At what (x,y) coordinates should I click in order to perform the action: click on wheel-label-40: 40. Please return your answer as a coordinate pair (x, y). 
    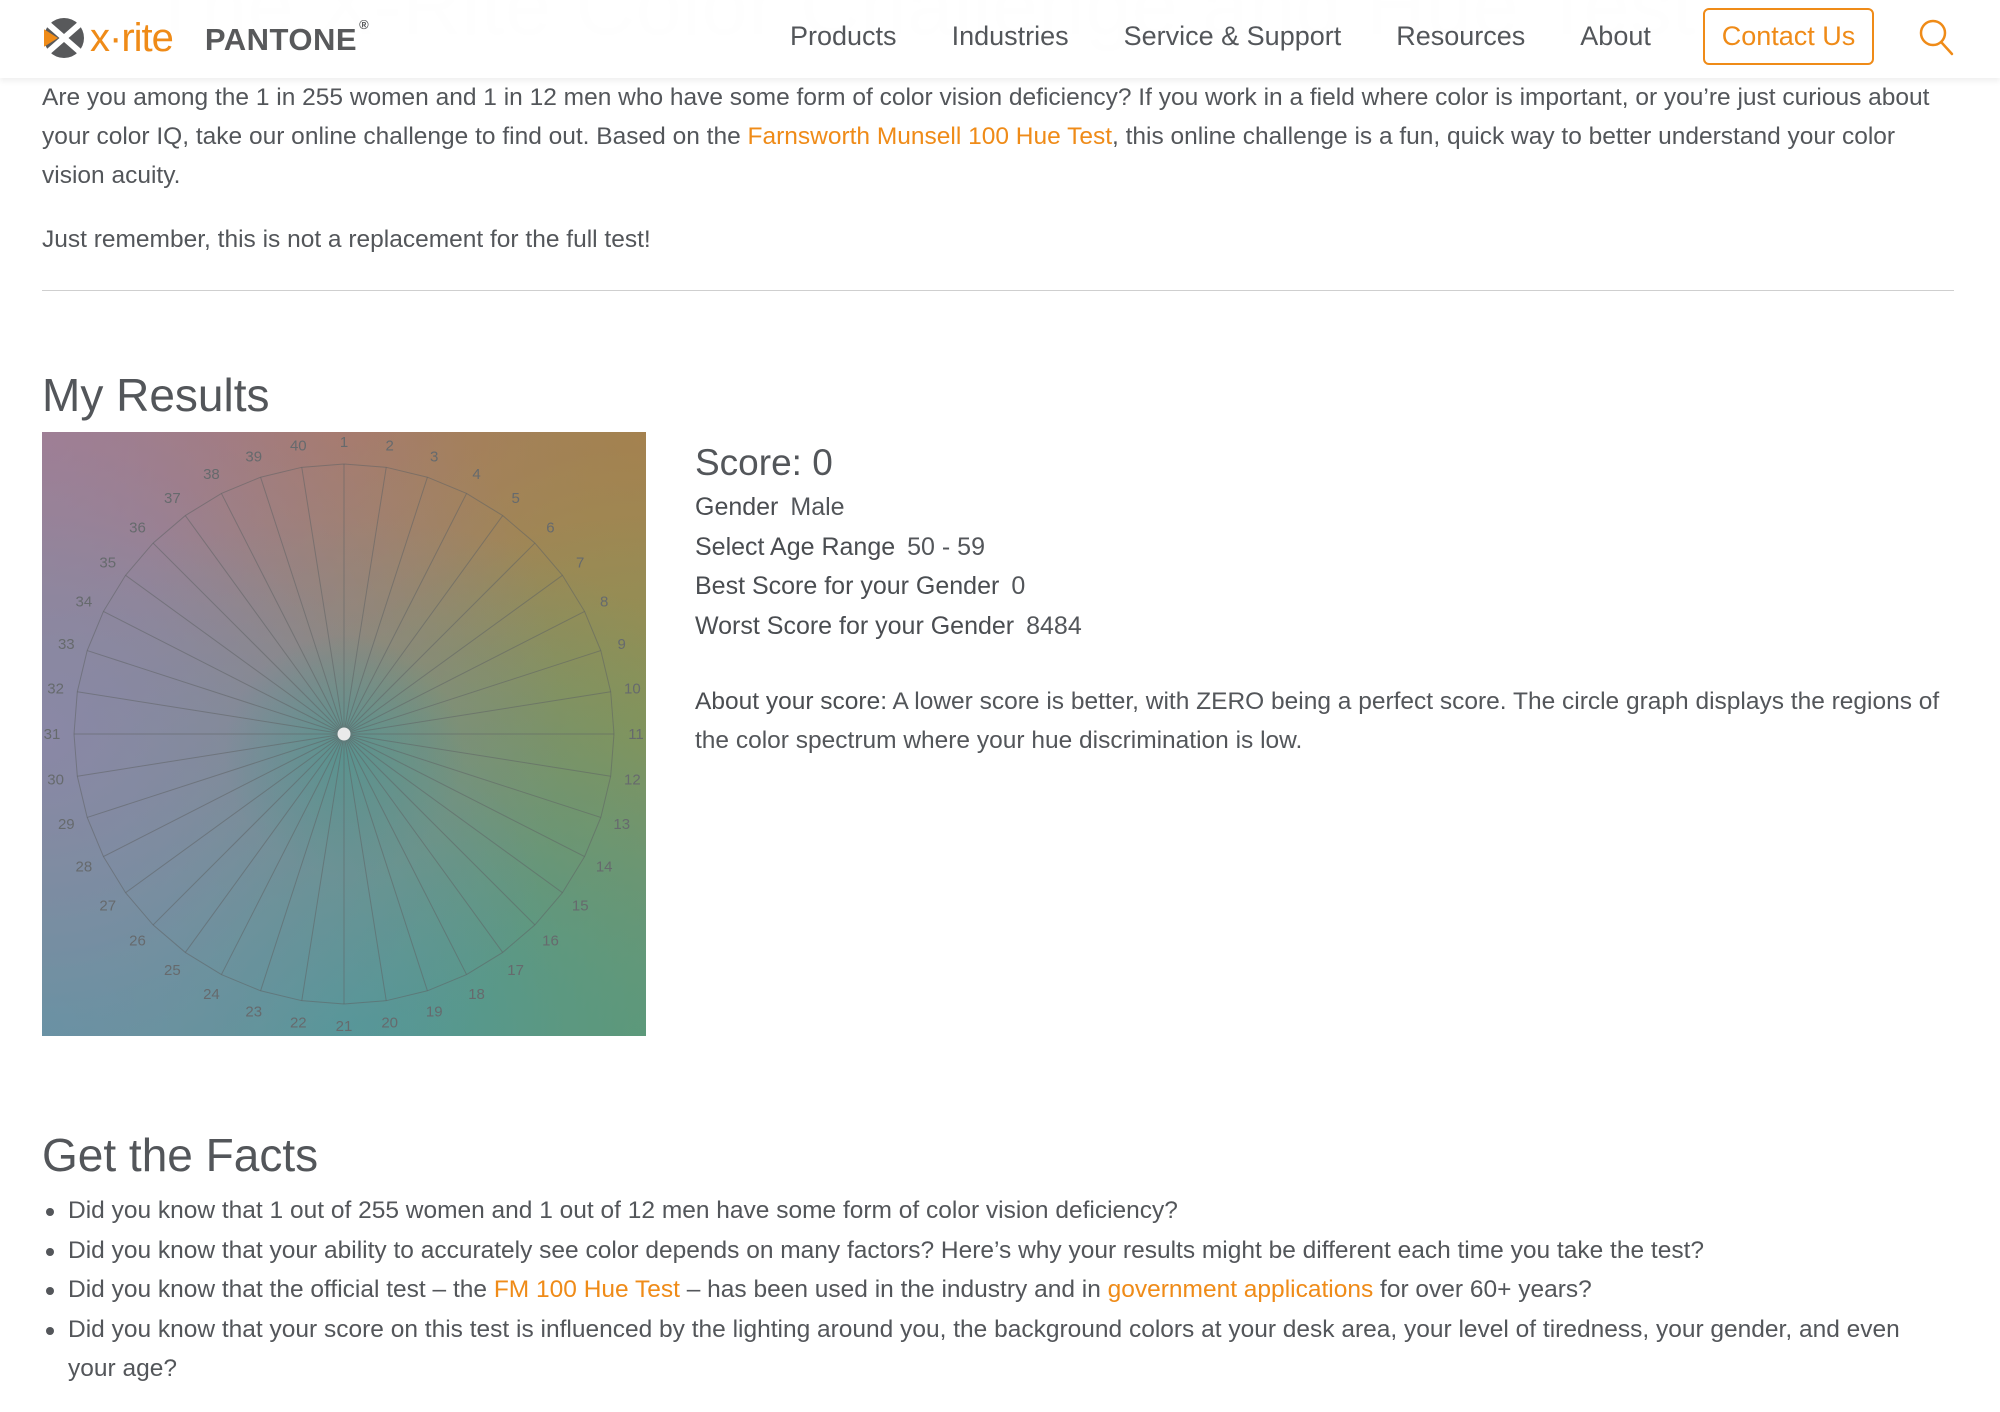
    Looking at the image, I should click on (298, 446).